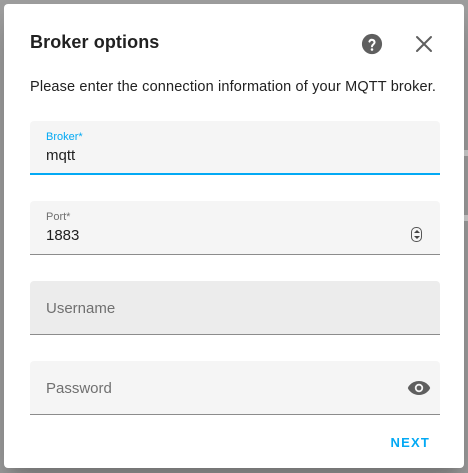 This screenshot has width=468, height=473. What do you see at coordinates (64, 137) in the screenshot?
I see `broker-label: Broker*` at bounding box center [64, 137].